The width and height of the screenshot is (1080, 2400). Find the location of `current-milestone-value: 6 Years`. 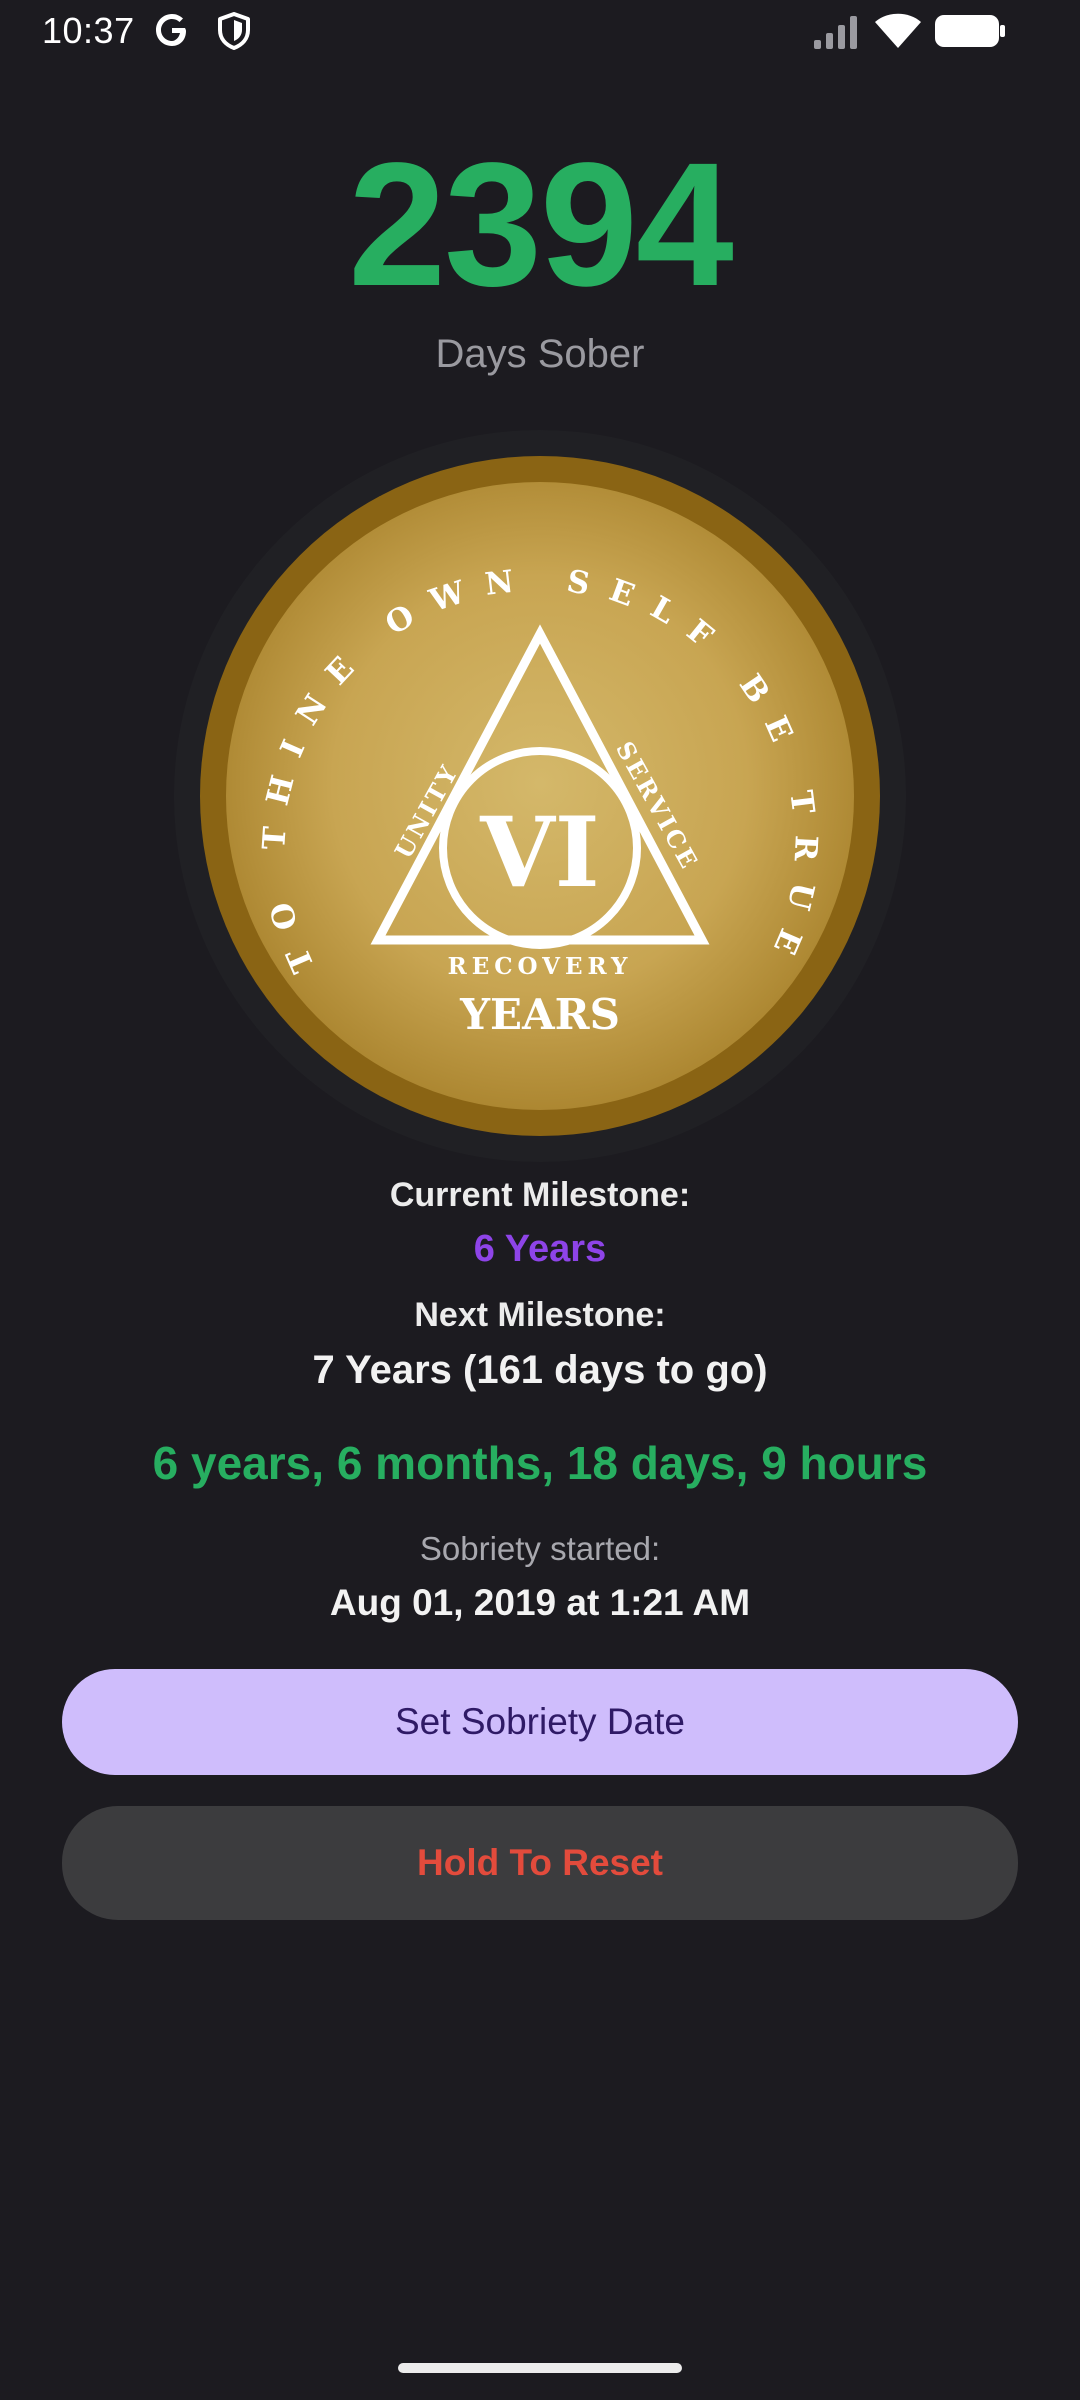

current-milestone-value: 6 Years is located at coordinates (540, 1249).